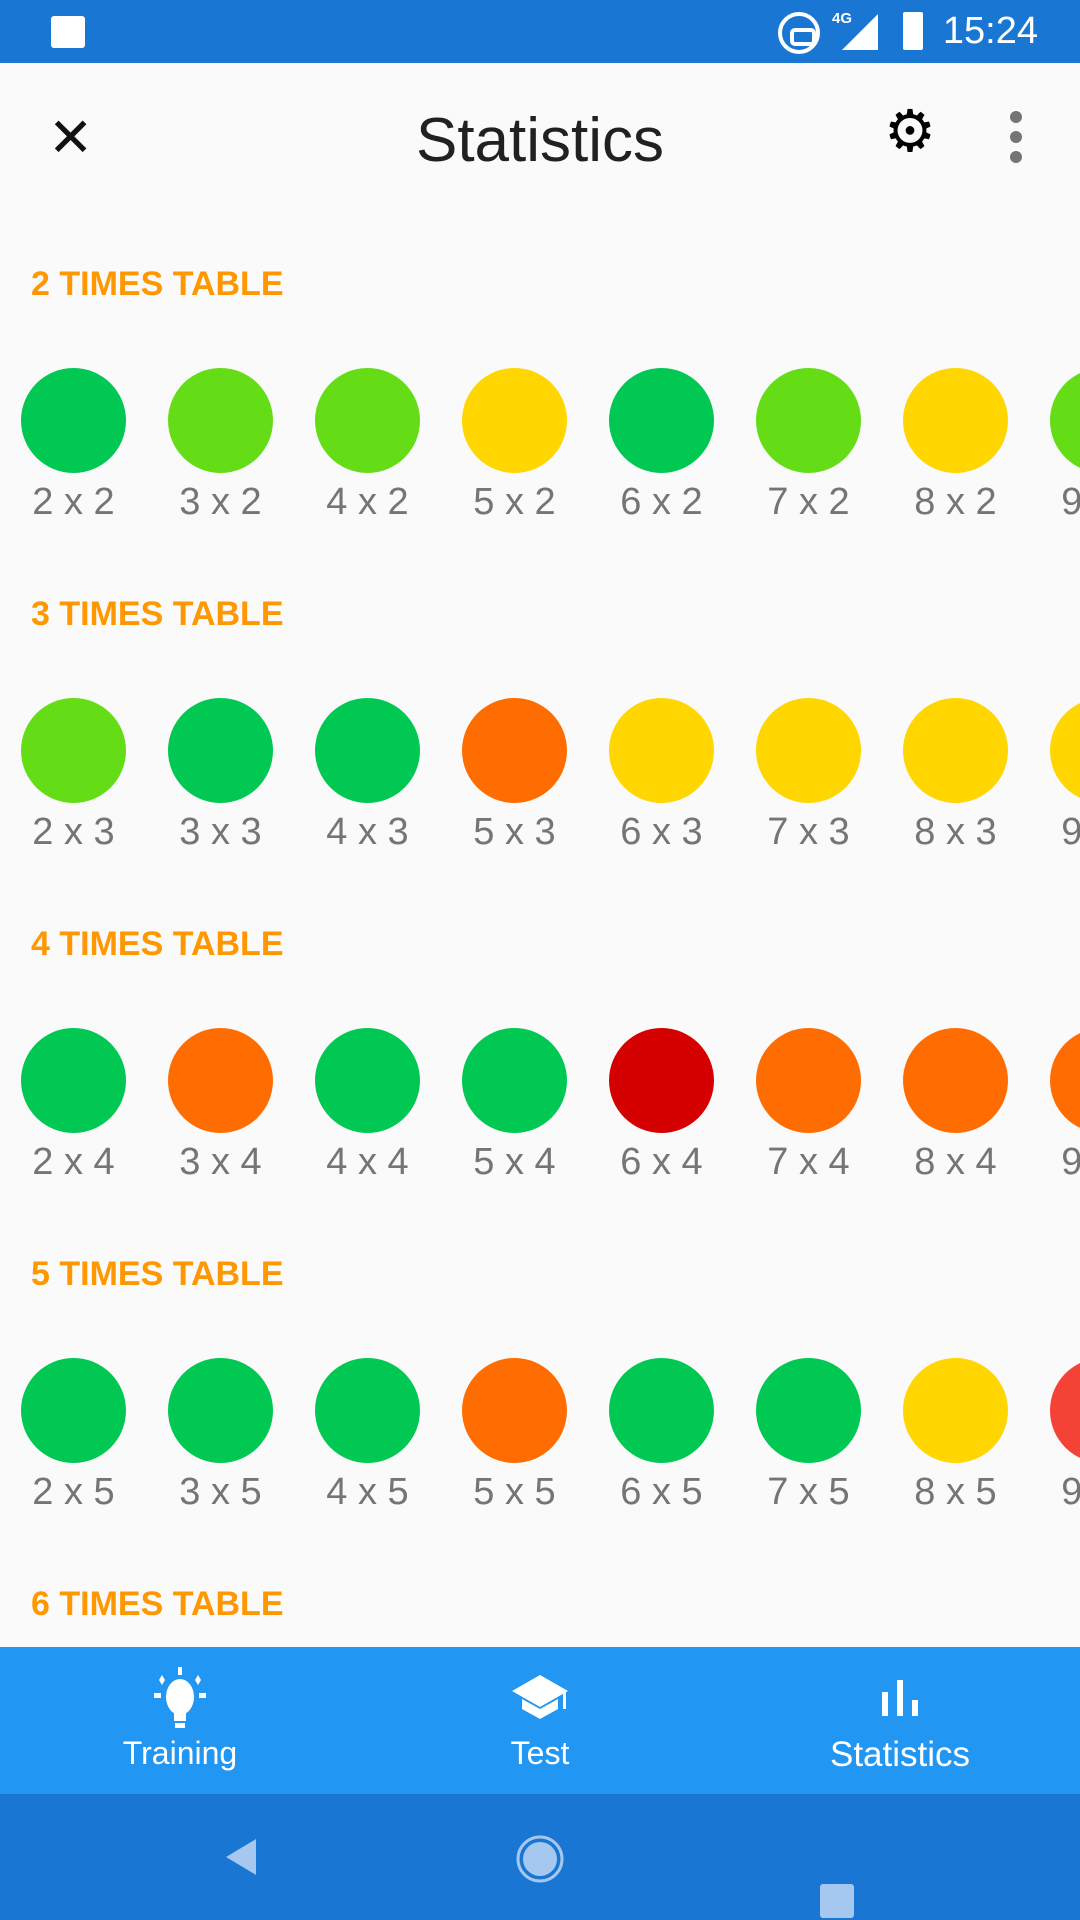 This screenshot has height=1920, width=1080. Describe the element at coordinates (661, 832) in the screenshot. I see `stat-label: 6 x 3` at that location.